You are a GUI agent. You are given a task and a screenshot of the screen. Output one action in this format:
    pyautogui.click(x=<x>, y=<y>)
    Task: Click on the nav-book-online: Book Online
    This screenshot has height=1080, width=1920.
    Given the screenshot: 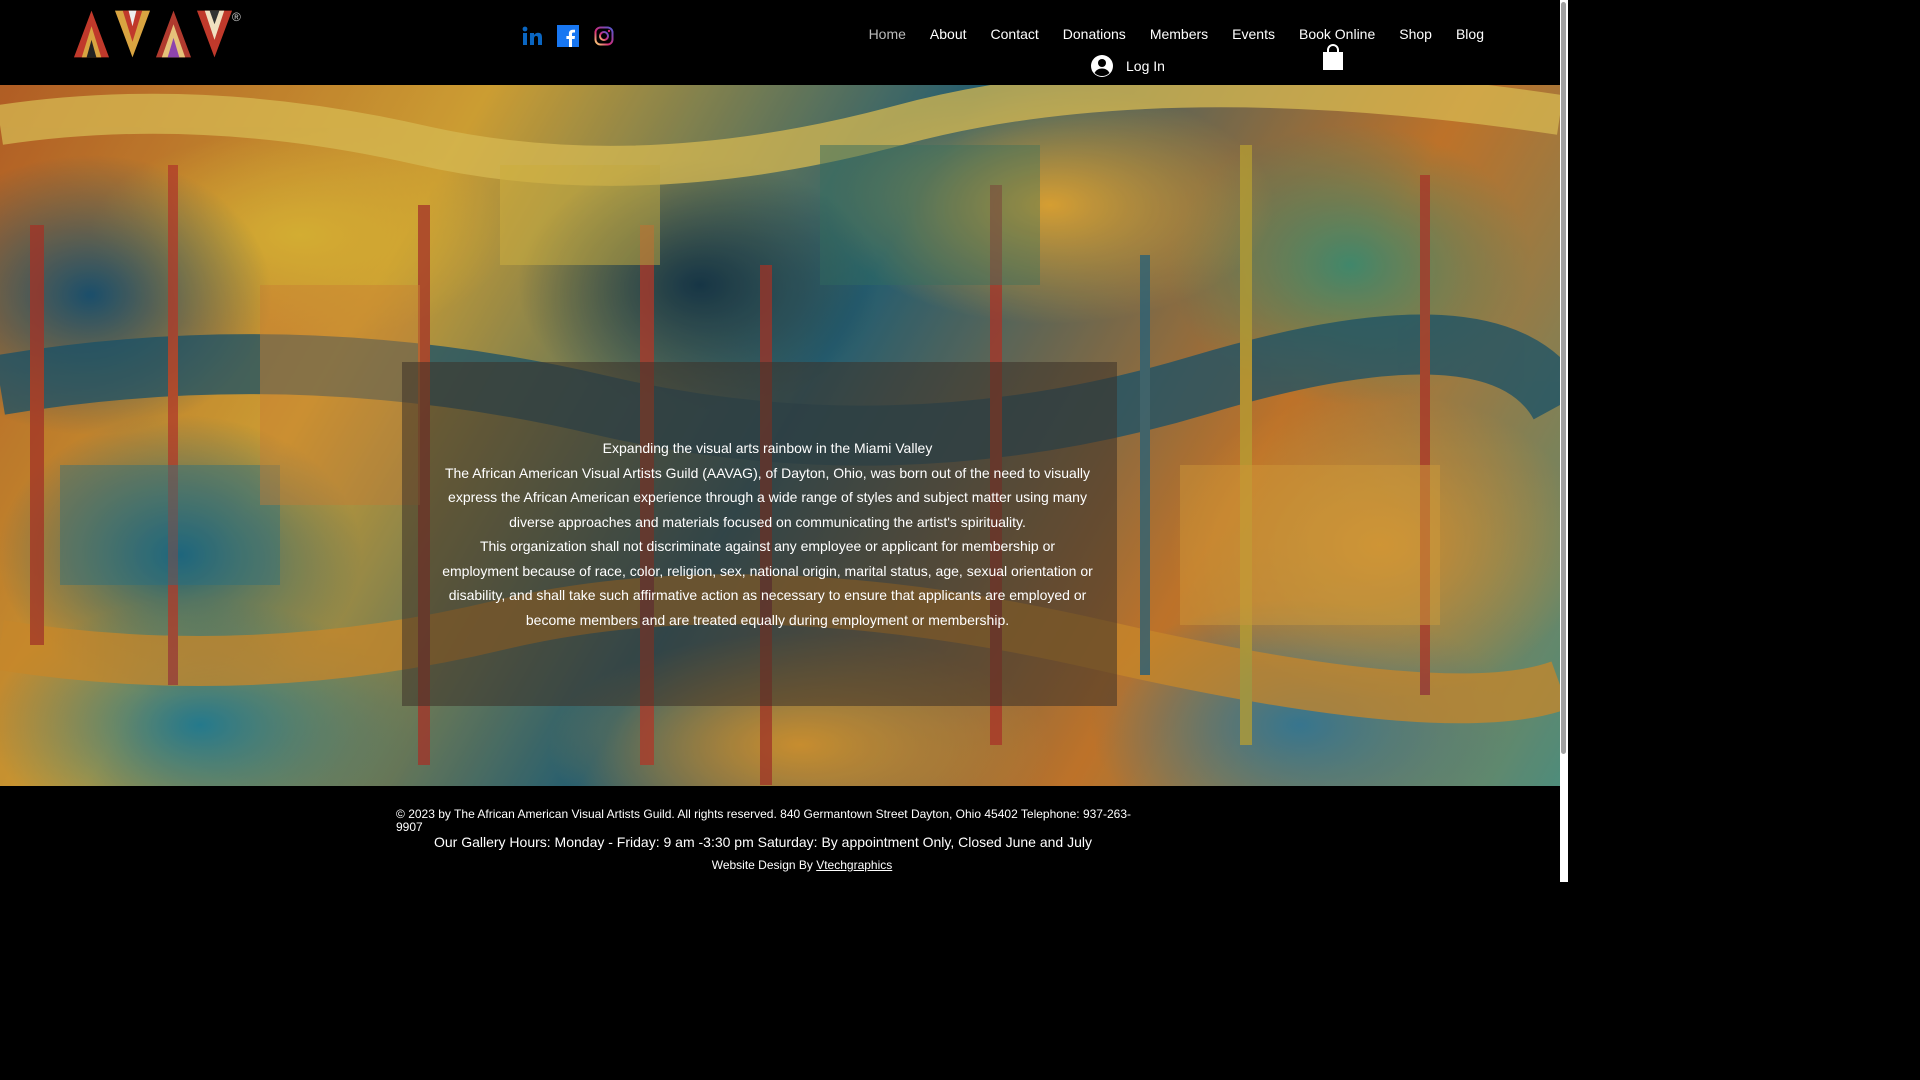 What is the action you would take?
    pyautogui.click(x=1337, y=34)
    